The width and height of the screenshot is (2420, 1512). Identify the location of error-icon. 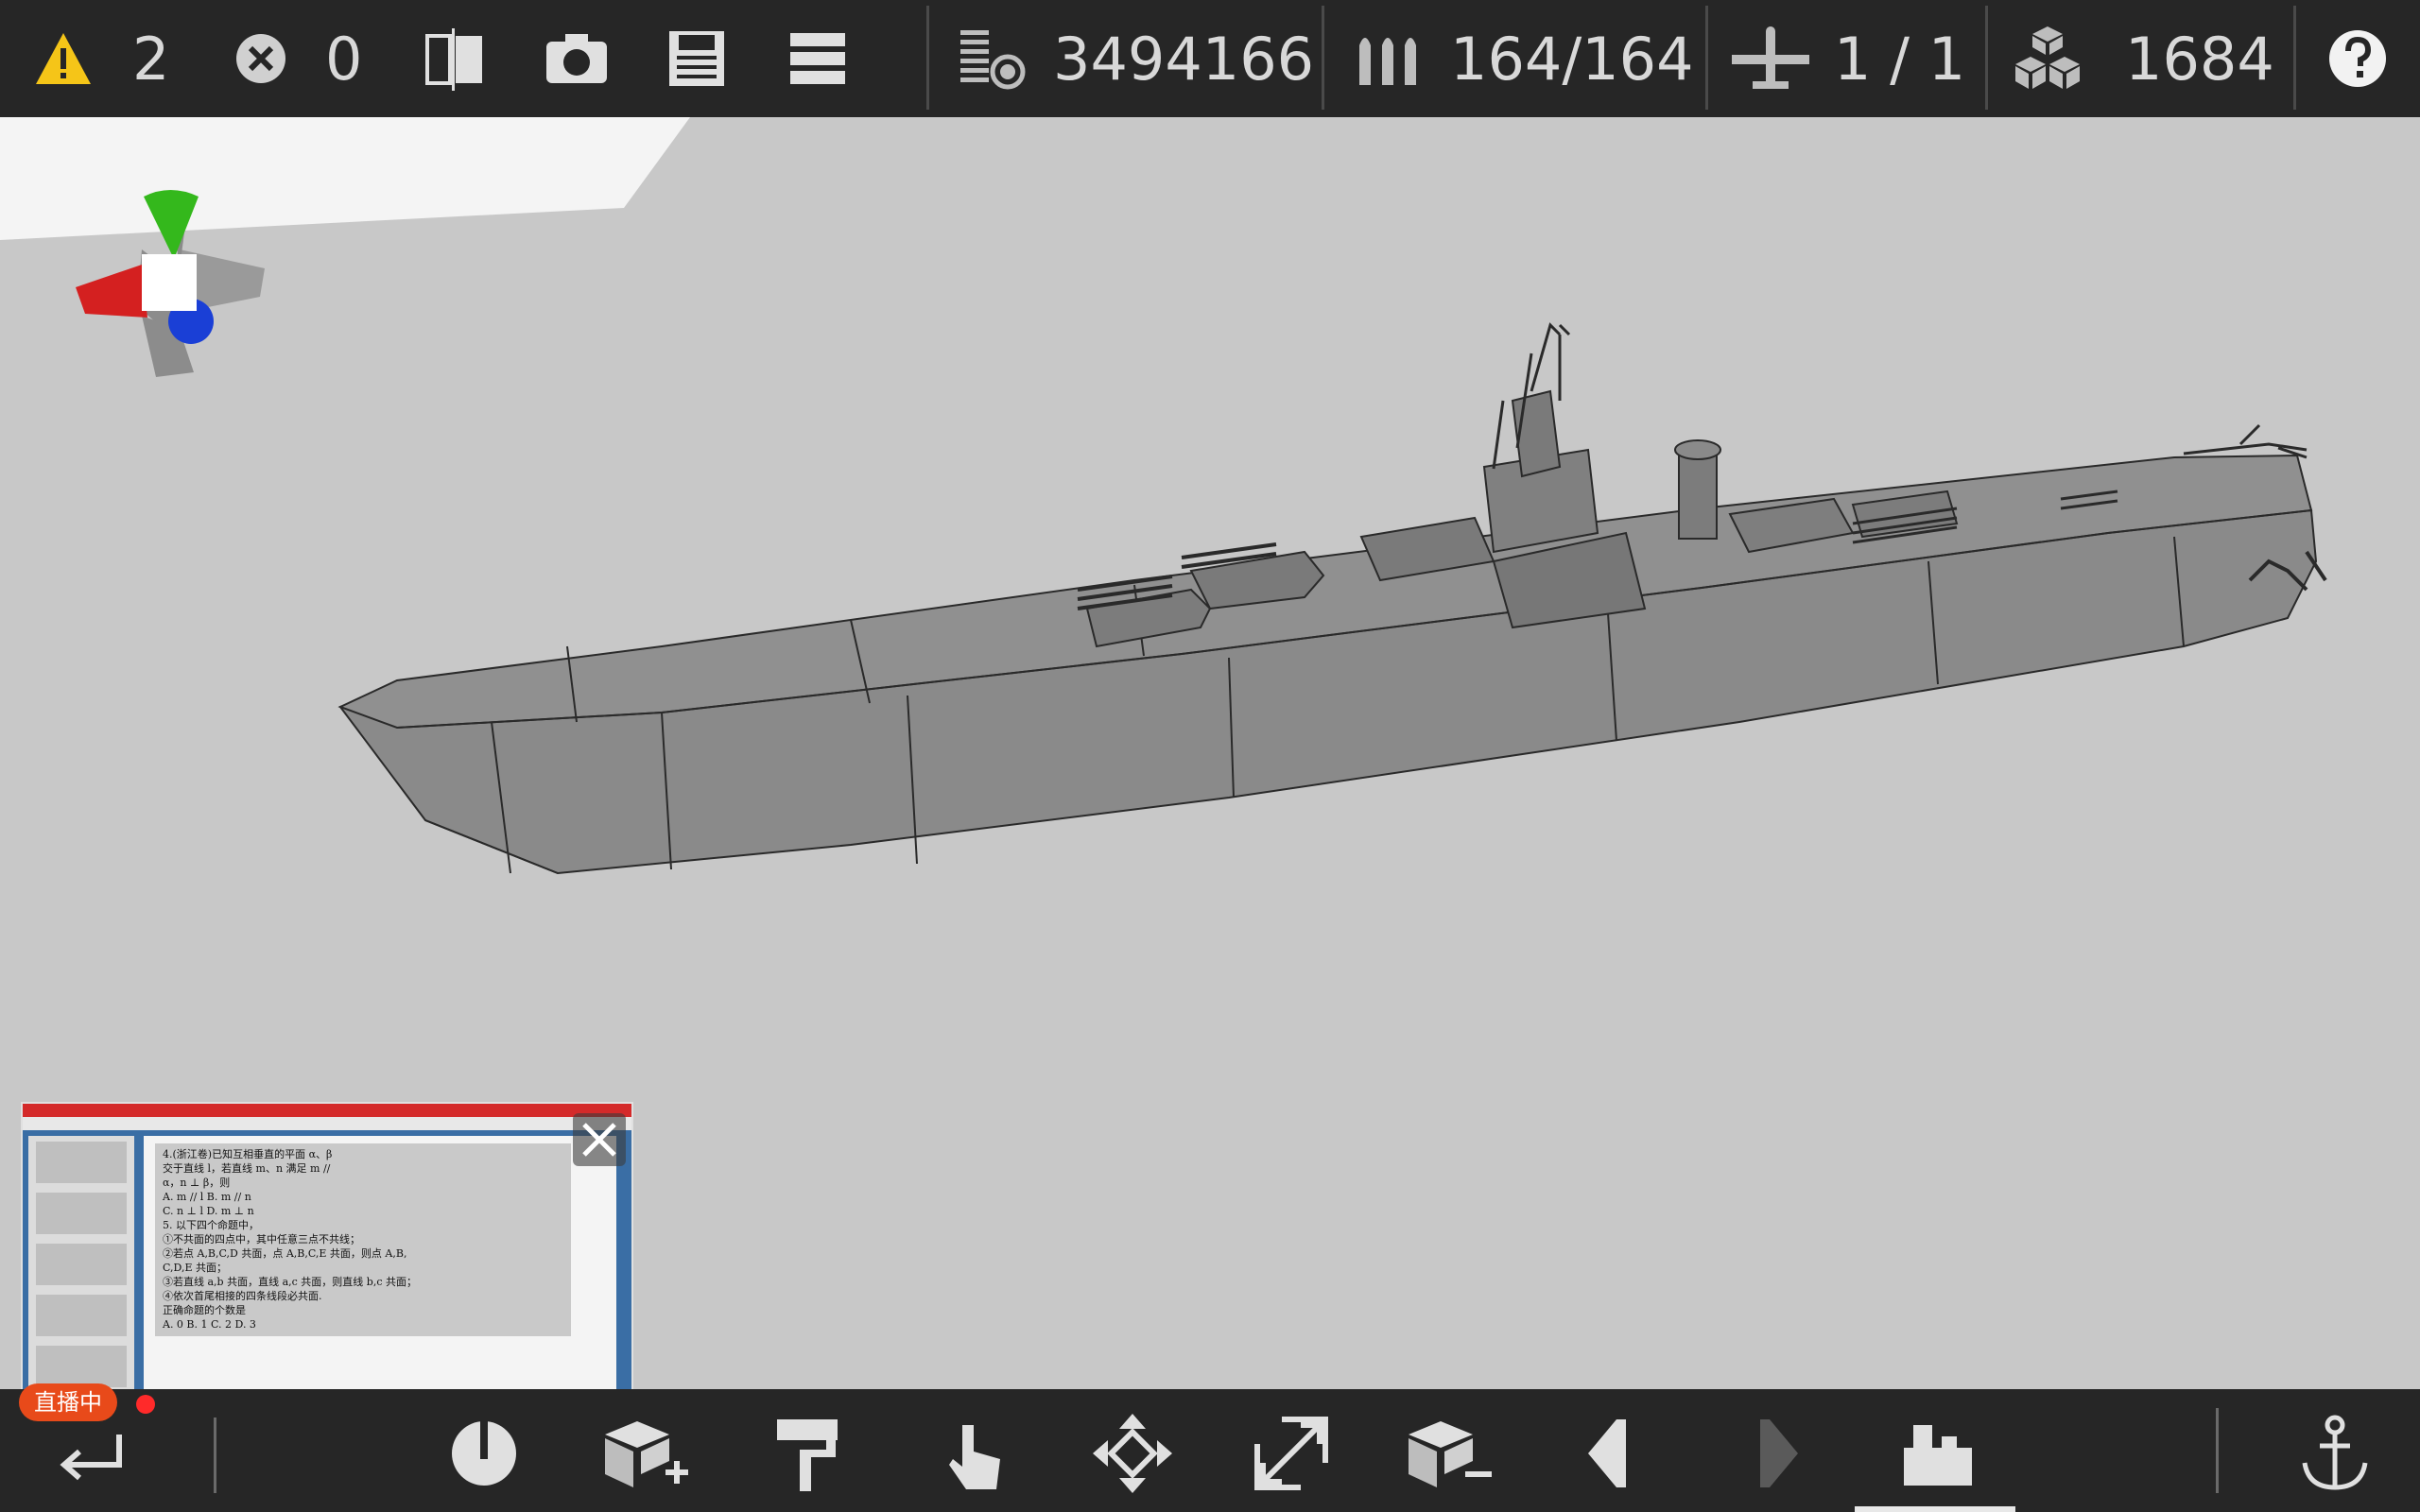
(261, 58).